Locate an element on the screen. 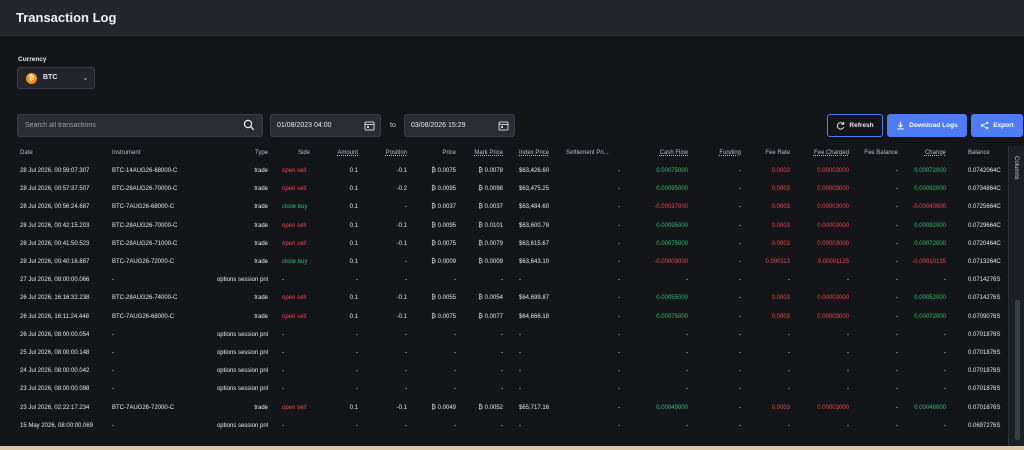 This screenshot has height=450, width=1024. col-date-header: Date is located at coordinates (26, 153).